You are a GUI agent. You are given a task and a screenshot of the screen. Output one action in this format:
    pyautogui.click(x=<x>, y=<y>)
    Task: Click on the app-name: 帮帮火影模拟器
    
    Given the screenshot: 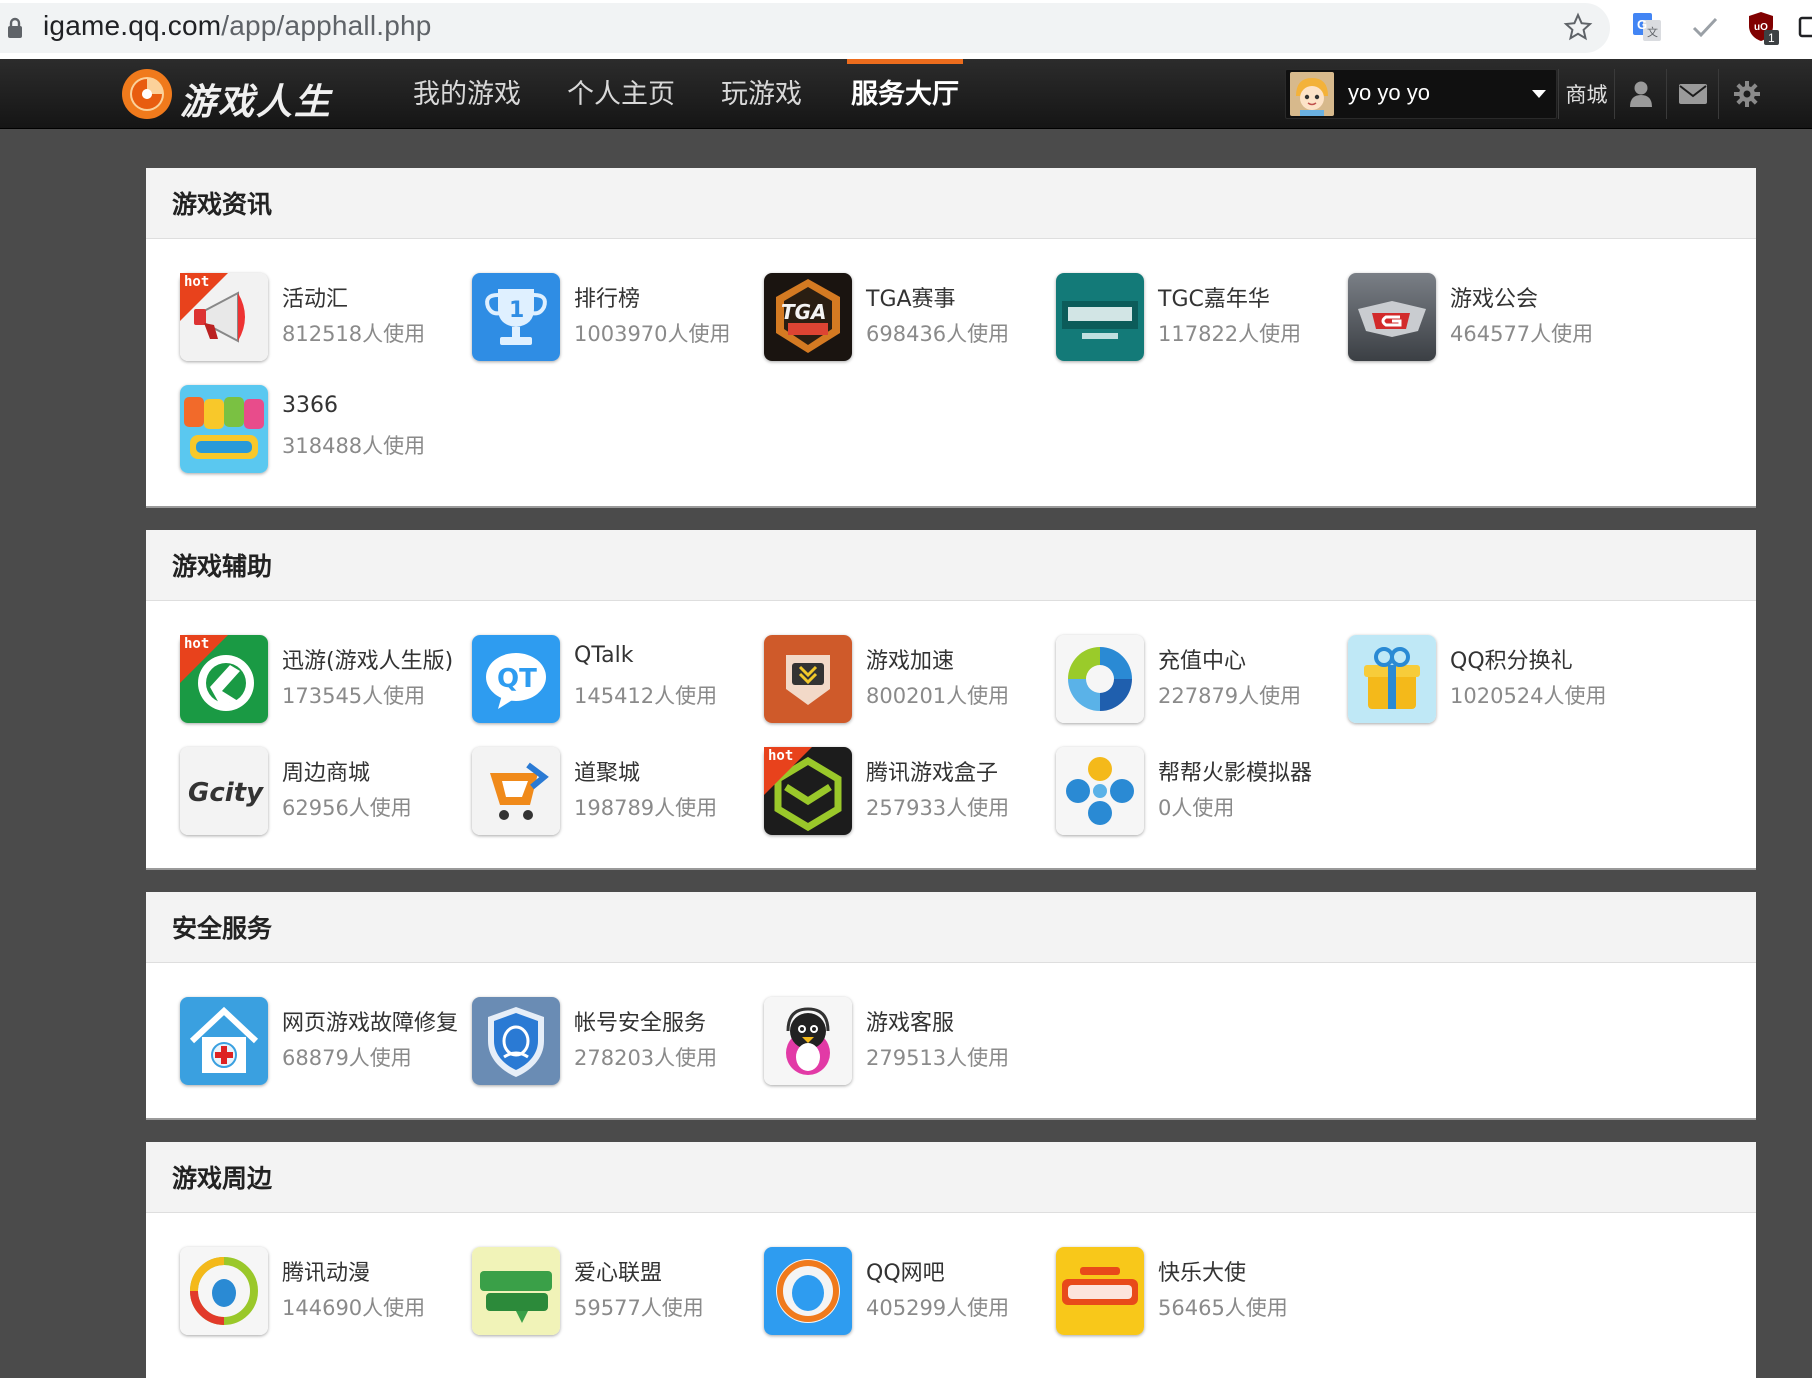 What is the action you would take?
    pyautogui.click(x=1235, y=773)
    